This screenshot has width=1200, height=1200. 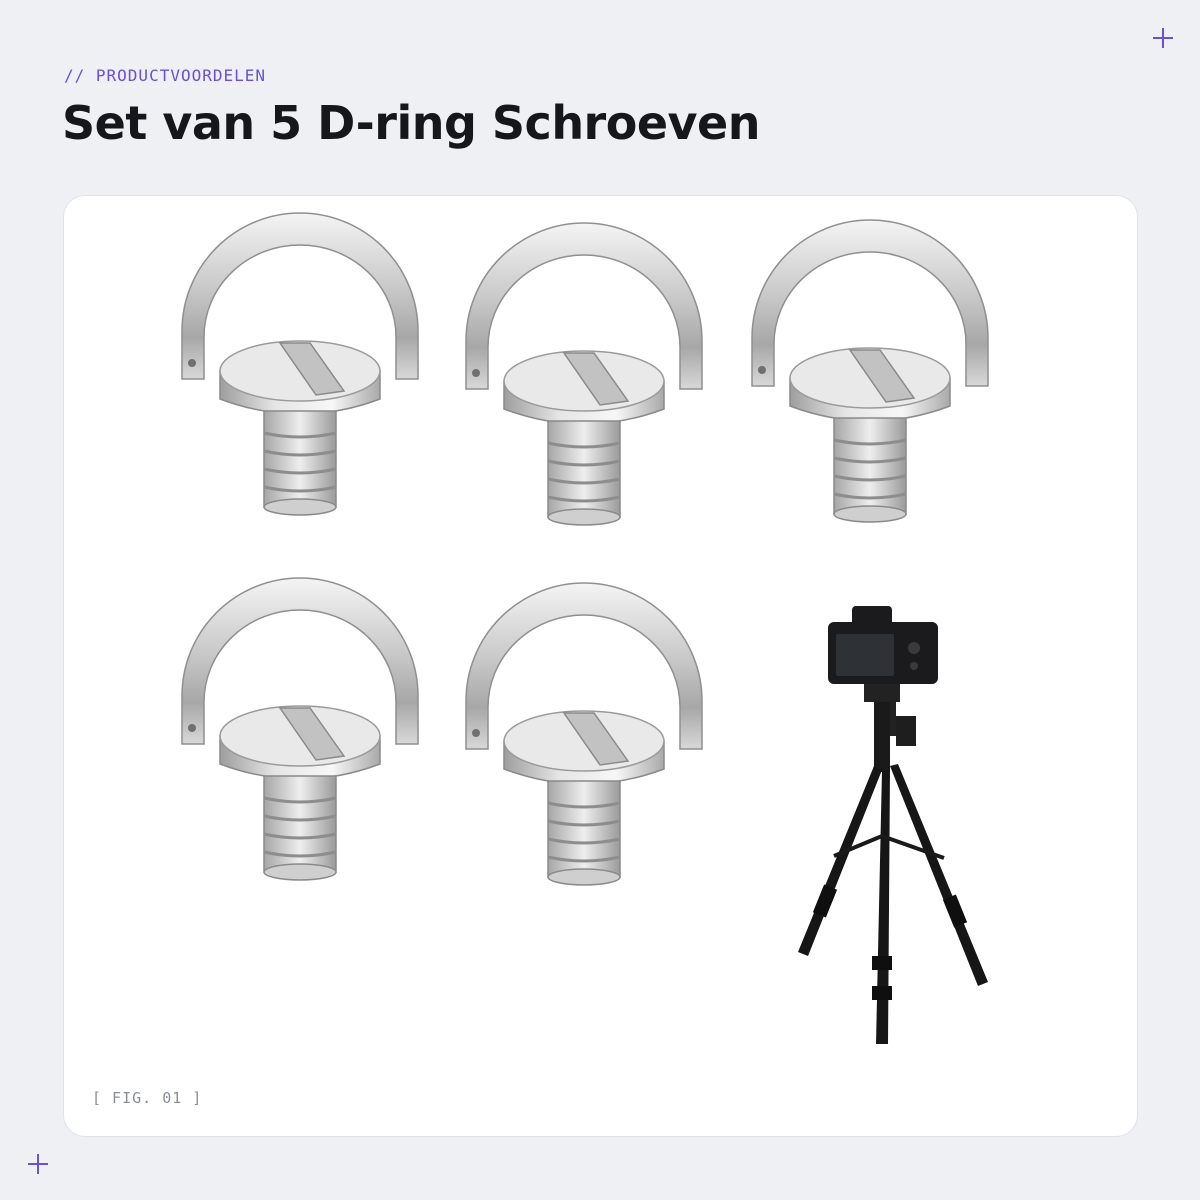 I want to click on camera-on-tripod, so click(x=893, y=825).